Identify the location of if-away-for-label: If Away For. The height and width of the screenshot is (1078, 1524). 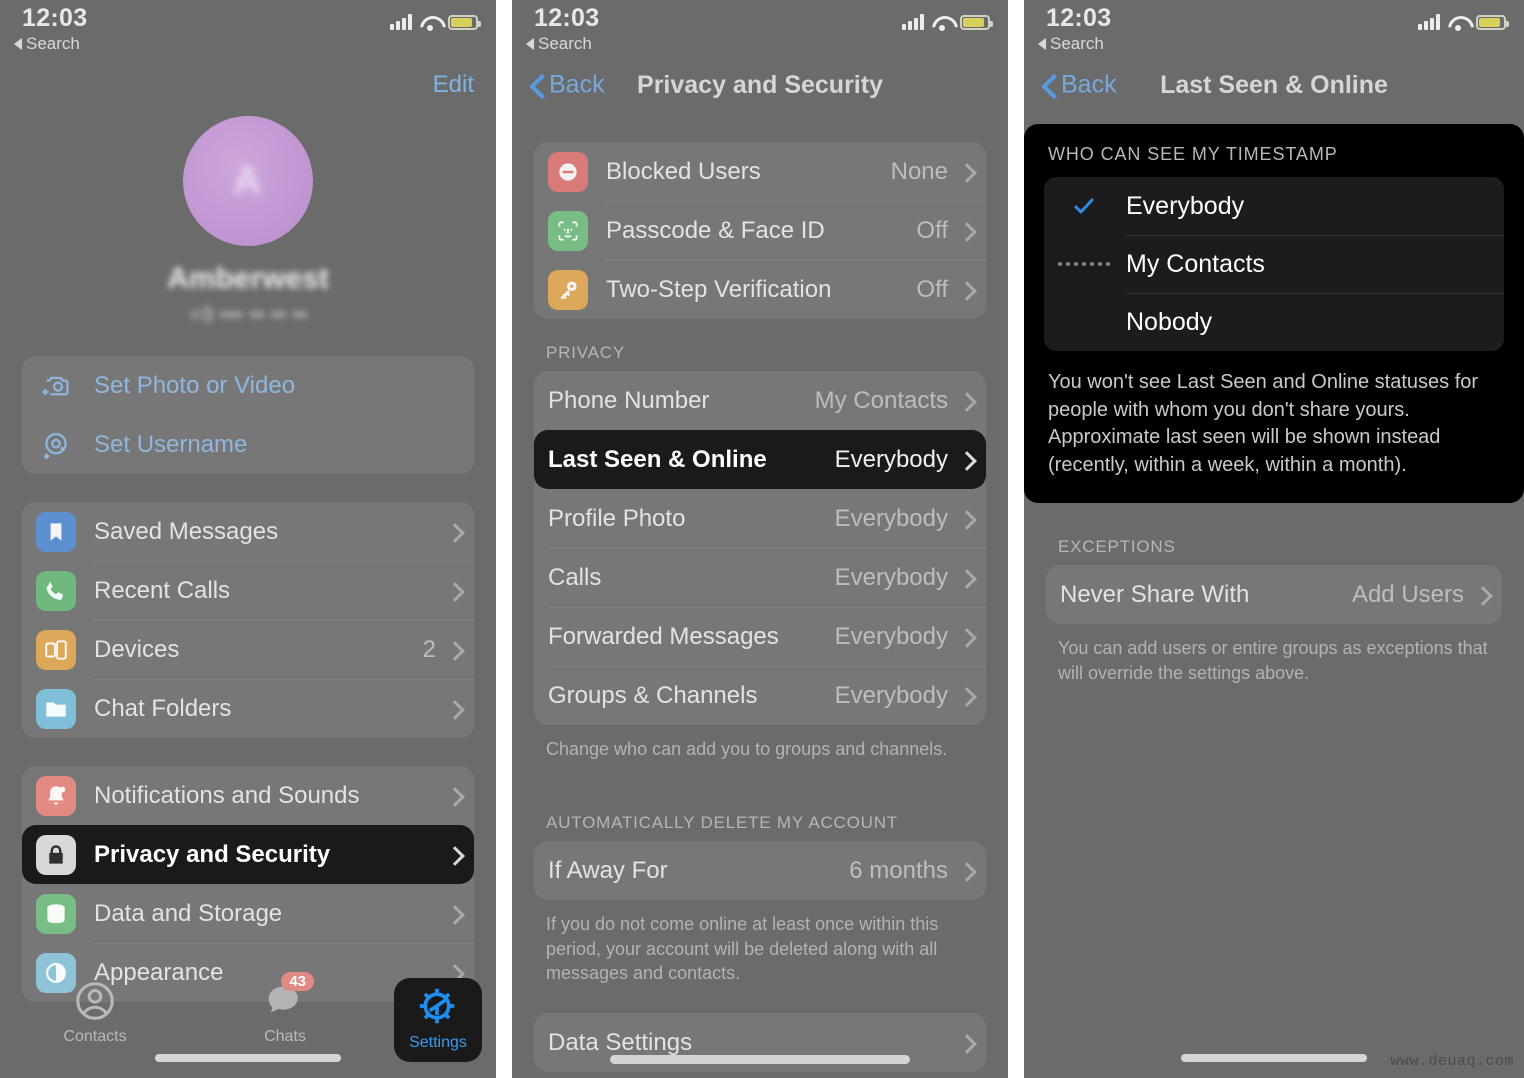
(608, 870).